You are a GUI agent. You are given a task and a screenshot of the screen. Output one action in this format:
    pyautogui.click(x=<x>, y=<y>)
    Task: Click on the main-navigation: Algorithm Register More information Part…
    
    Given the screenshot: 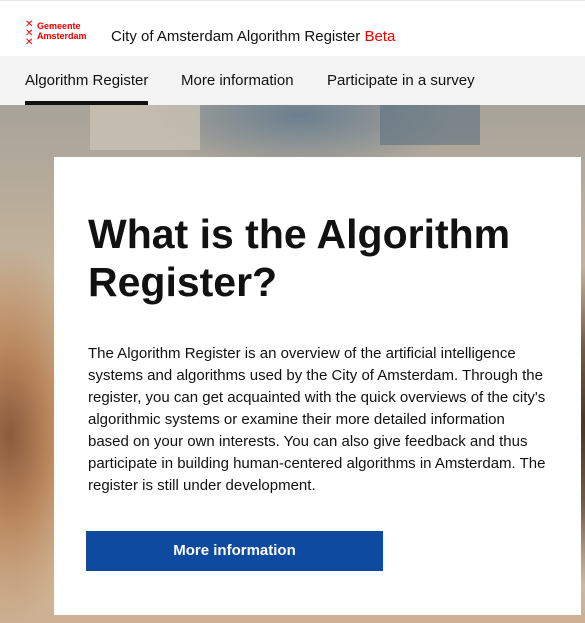 What is the action you would take?
    pyautogui.click(x=292, y=80)
    